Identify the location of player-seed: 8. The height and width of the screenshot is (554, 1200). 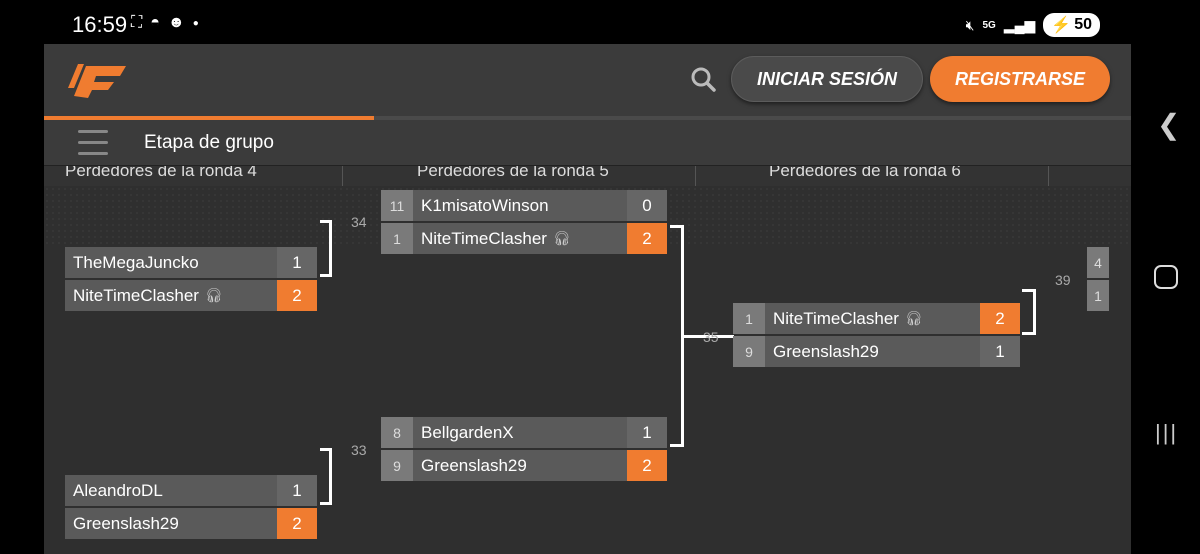
(397, 432).